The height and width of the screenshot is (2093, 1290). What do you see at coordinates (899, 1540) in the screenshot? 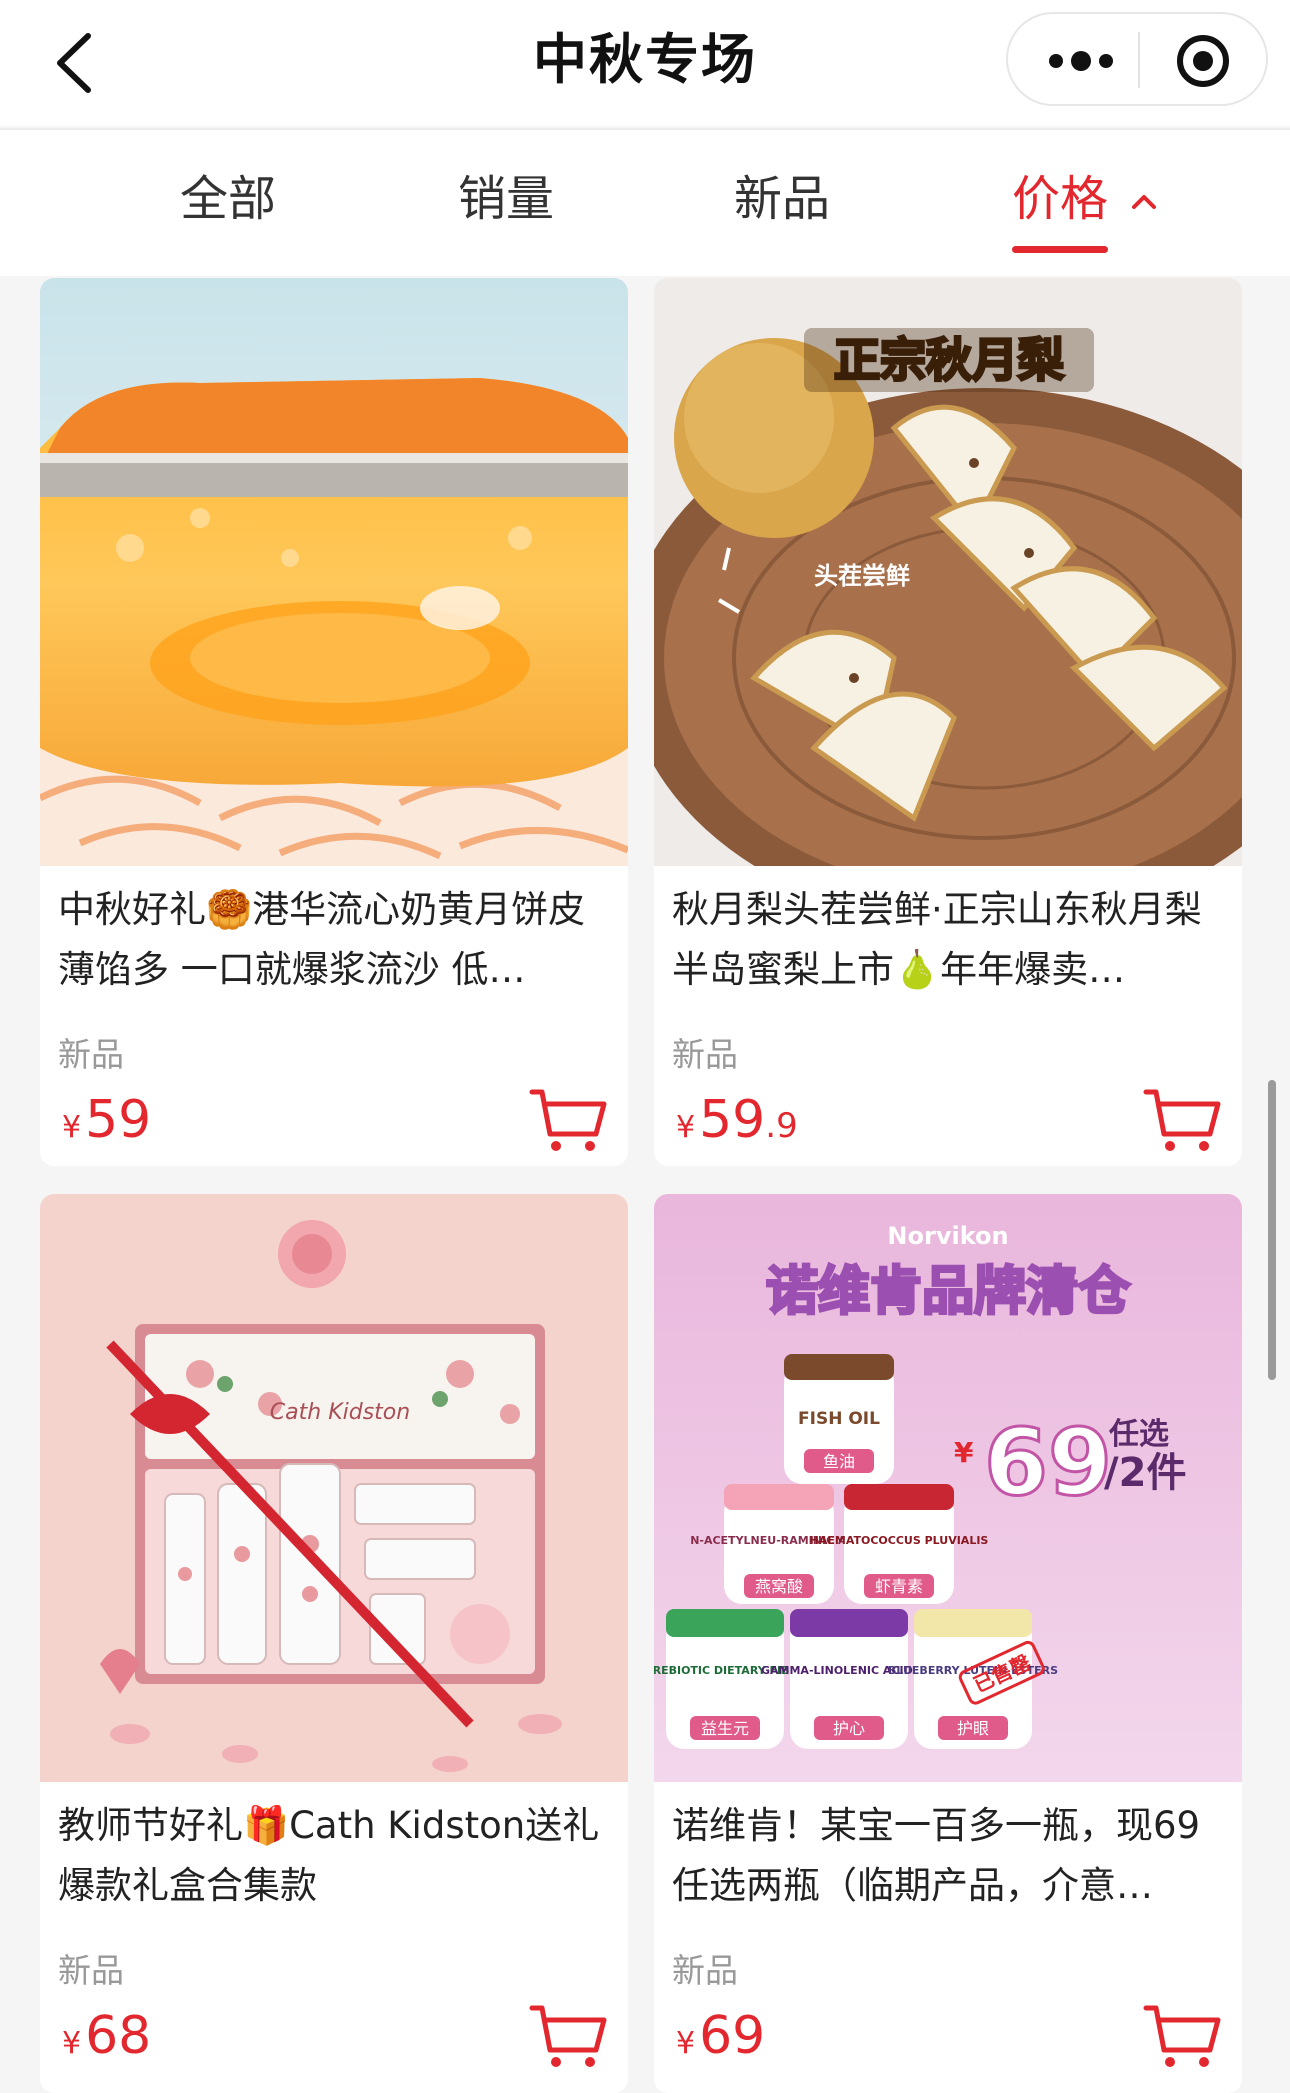
I see `svg-text: HAEMATOCOCCUS PLUVIALIS` at bounding box center [899, 1540].